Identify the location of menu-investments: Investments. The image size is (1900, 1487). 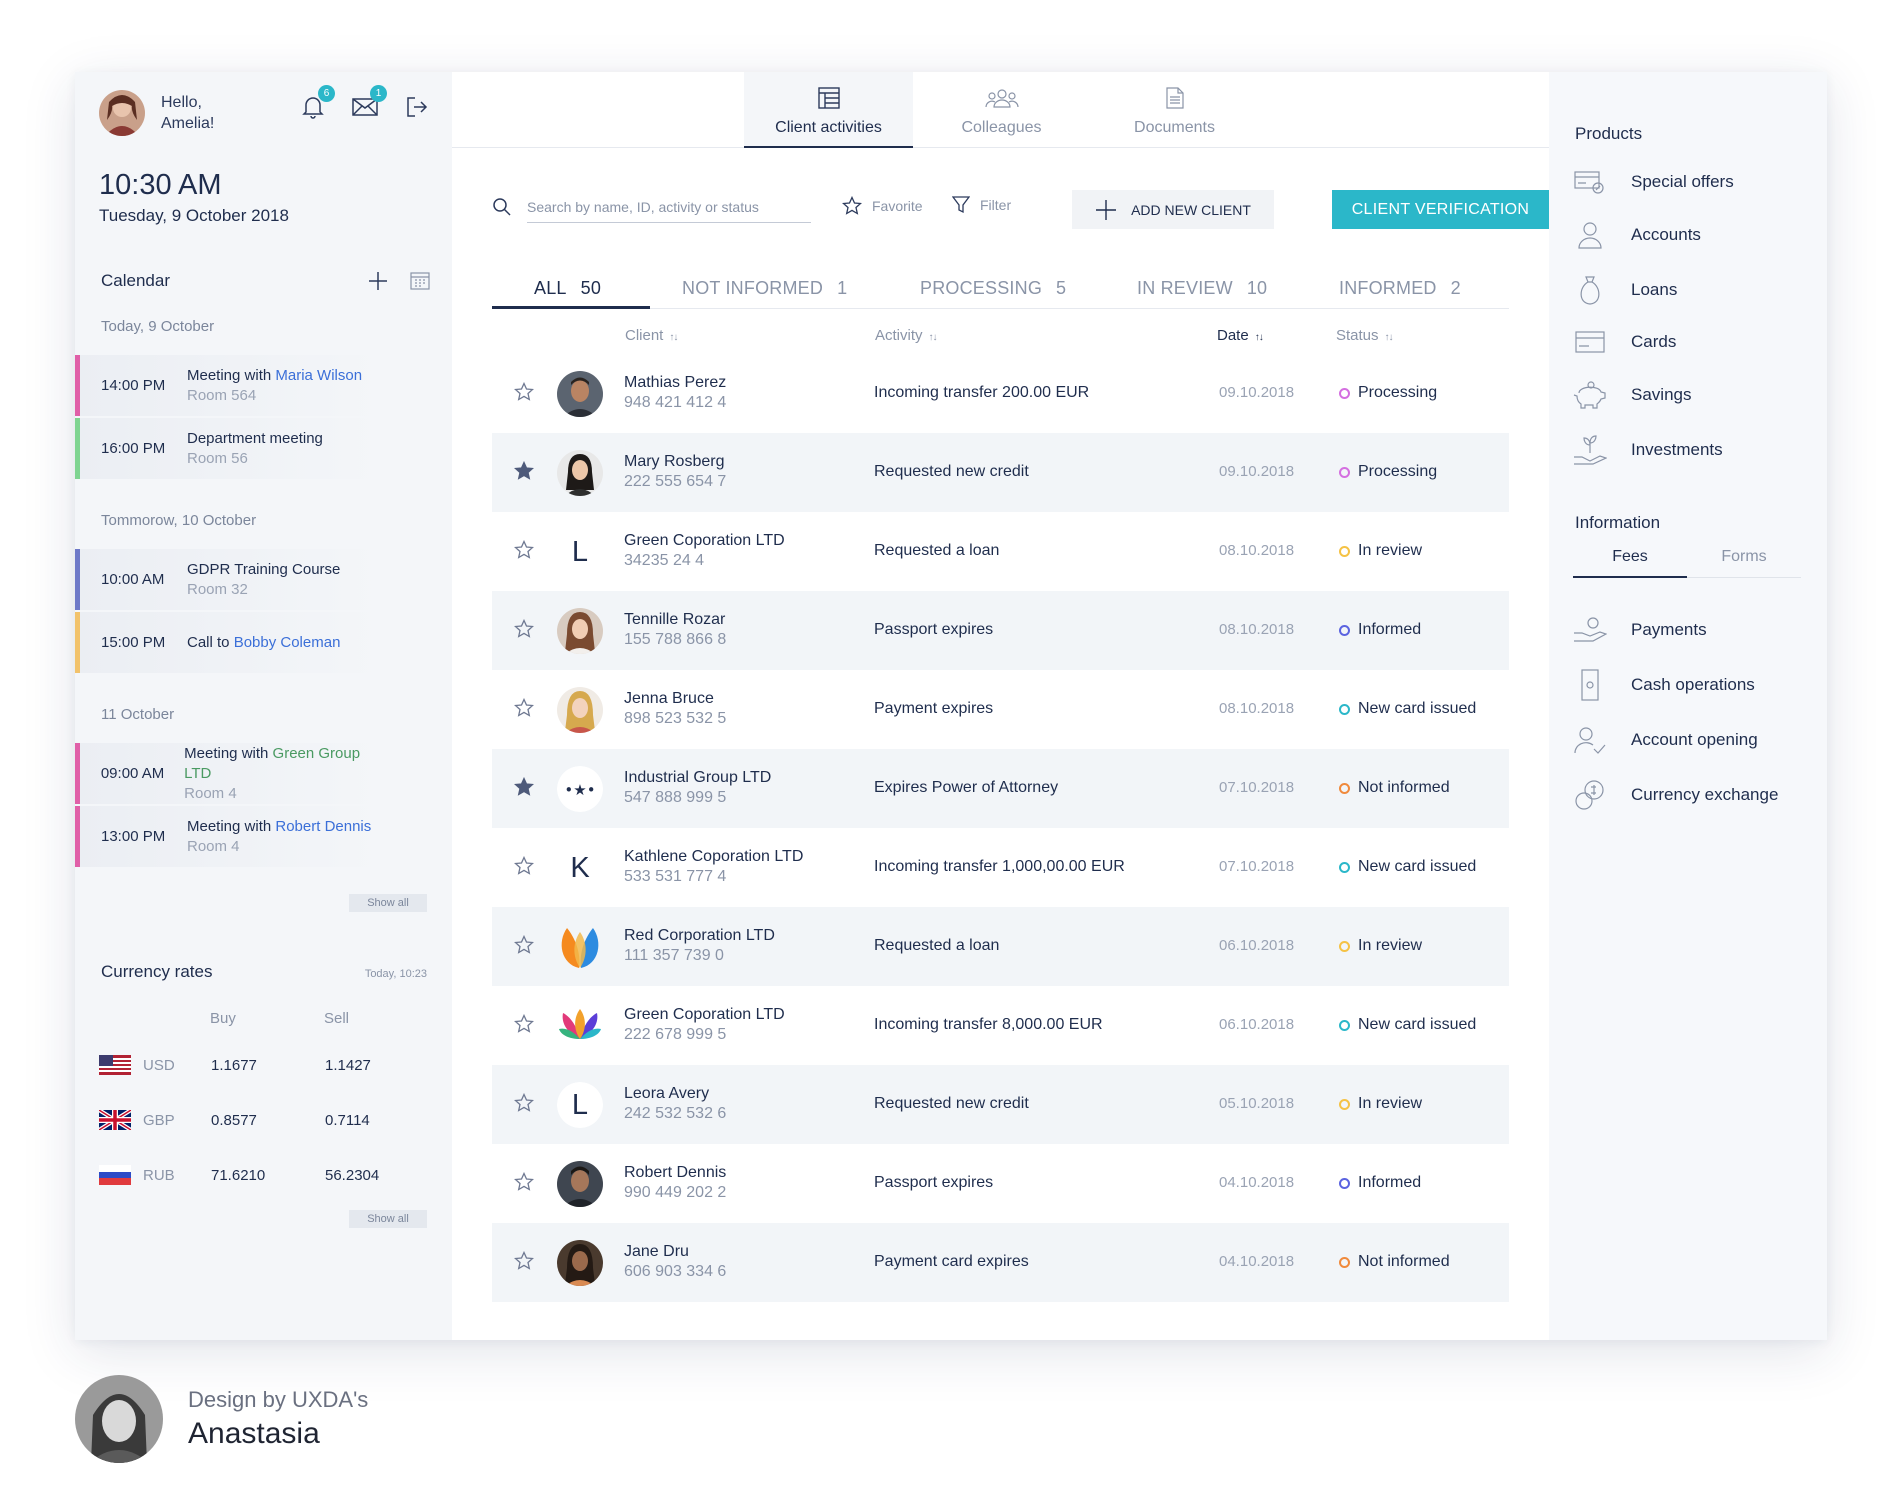
(1648, 450).